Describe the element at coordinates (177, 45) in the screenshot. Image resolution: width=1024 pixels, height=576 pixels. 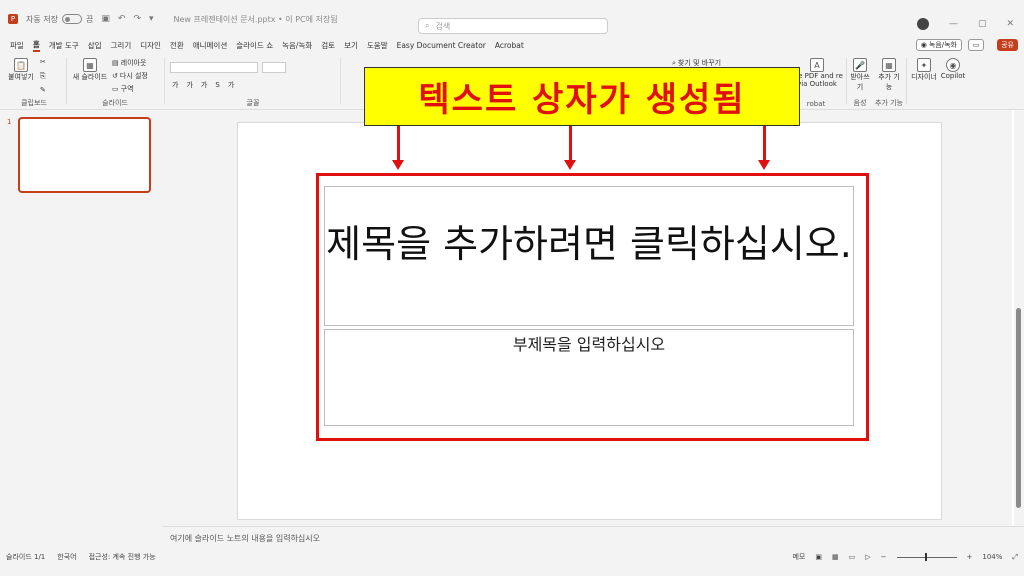
I see `tab-transitions: 전환` at that location.